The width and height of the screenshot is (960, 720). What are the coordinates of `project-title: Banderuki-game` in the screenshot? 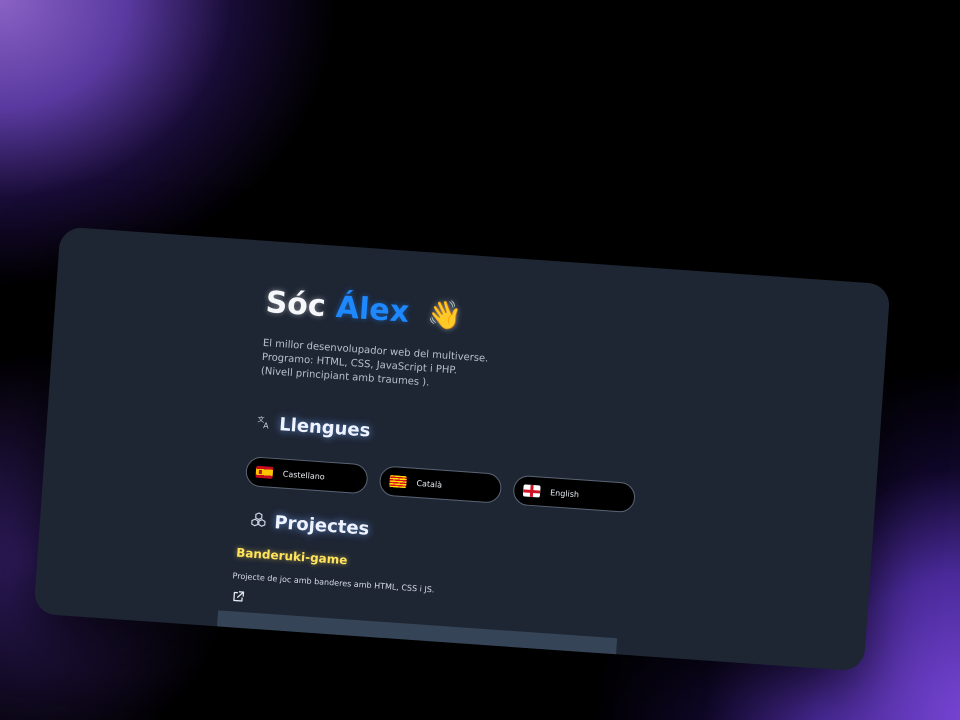 It's located at (292, 557).